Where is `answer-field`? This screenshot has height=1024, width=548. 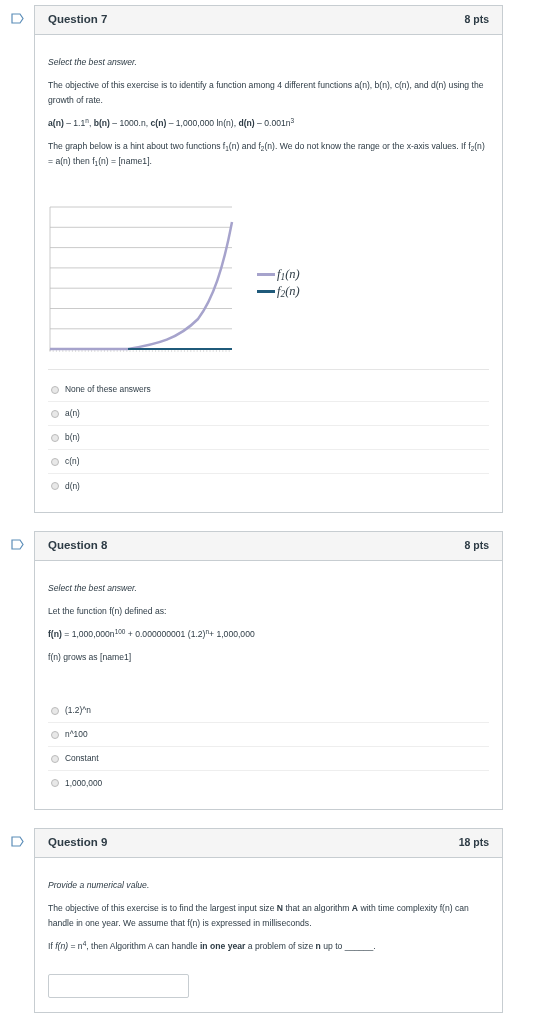 answer-field is located at coordinates (118, 986).